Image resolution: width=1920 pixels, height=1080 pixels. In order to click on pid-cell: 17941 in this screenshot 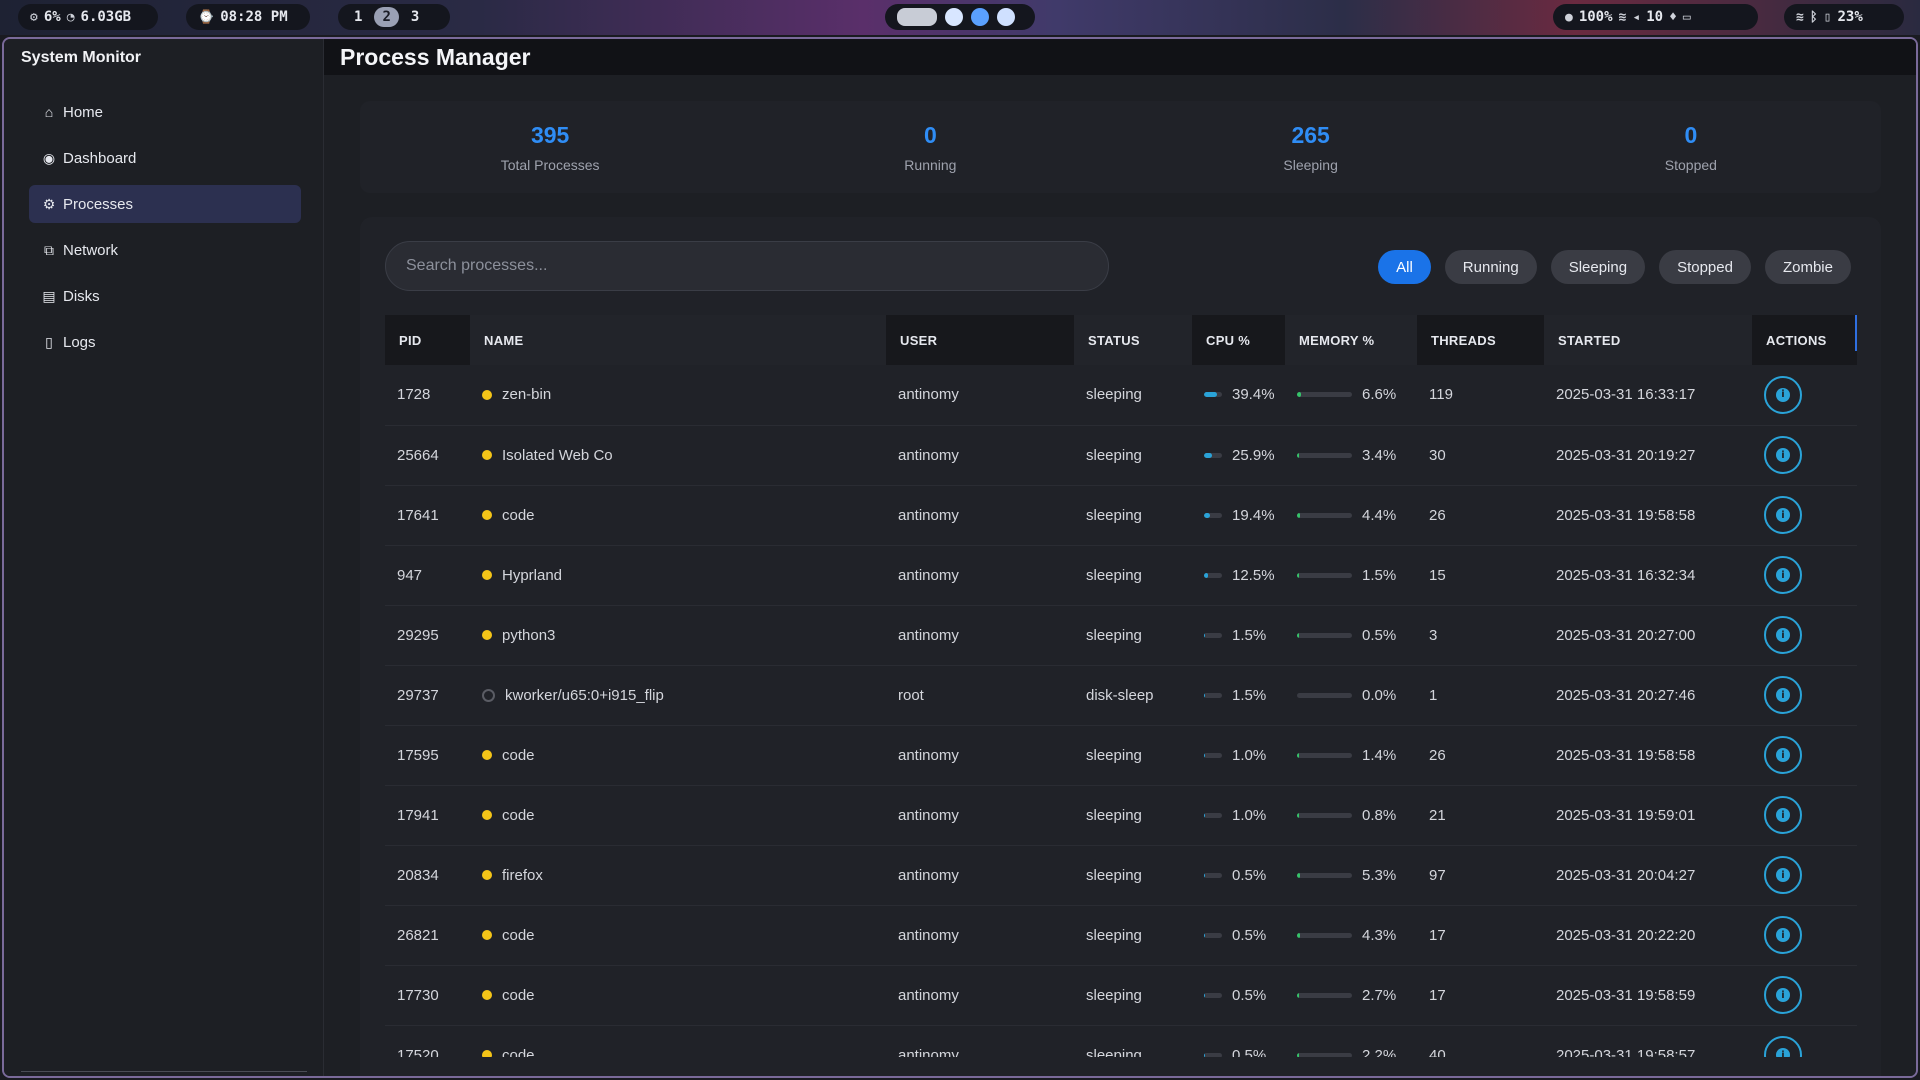, I will do `click(427, 815)`.